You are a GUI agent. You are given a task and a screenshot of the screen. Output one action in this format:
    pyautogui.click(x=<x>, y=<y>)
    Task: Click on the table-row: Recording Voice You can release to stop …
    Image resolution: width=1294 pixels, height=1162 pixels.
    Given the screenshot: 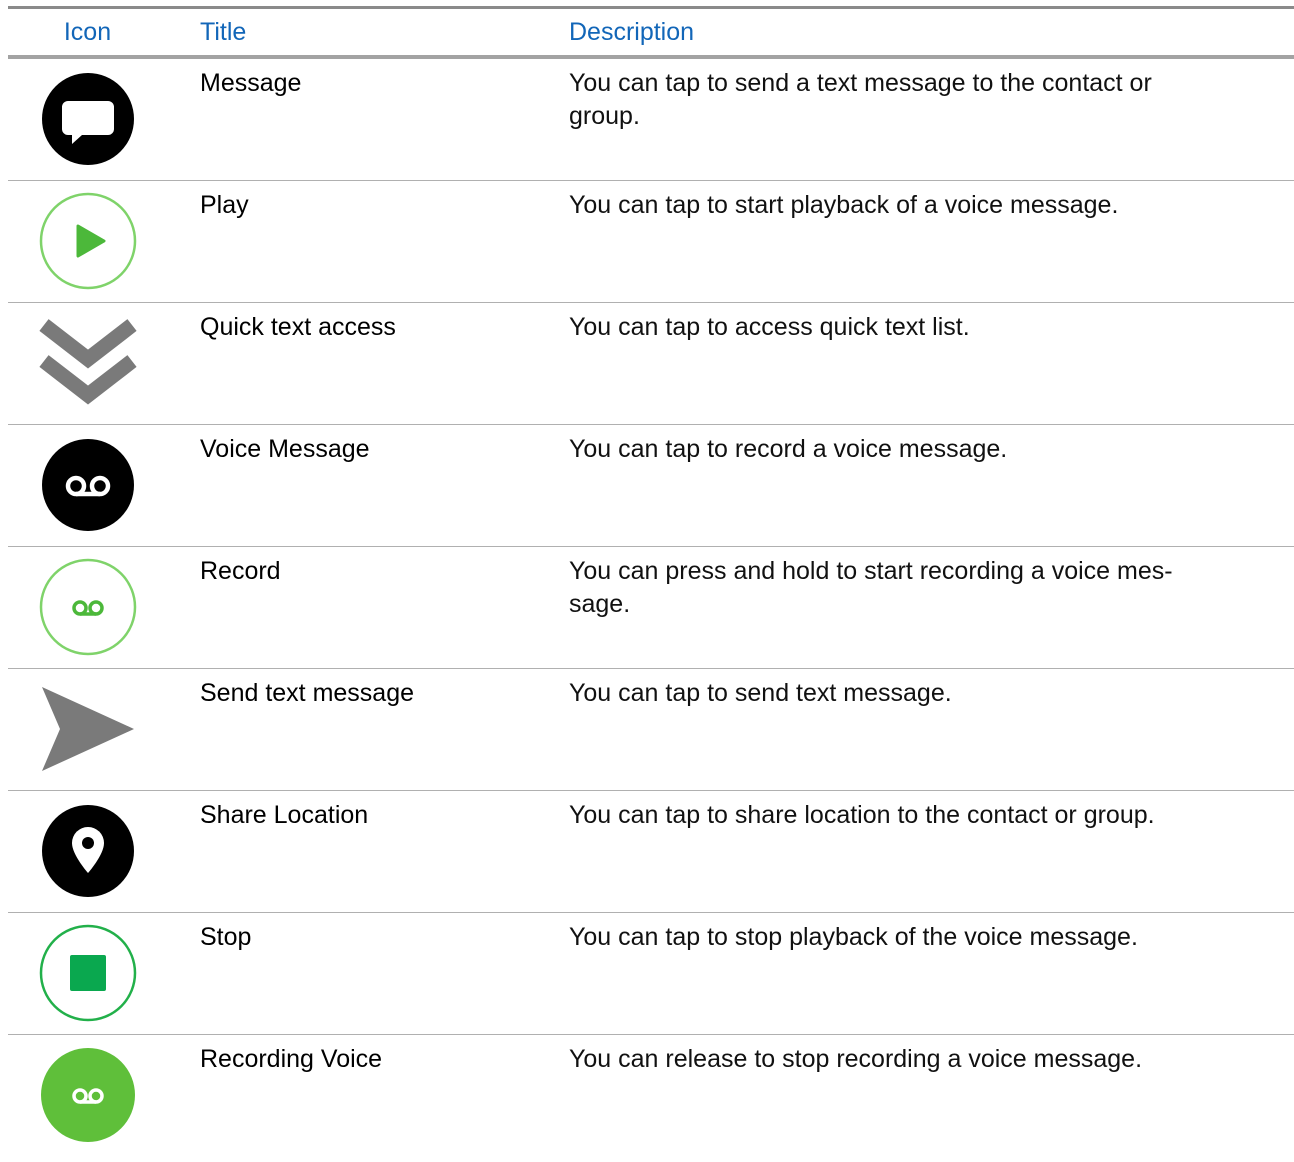 What is the action you would take?
    pyautogui.click(x=651, y=1096)
    